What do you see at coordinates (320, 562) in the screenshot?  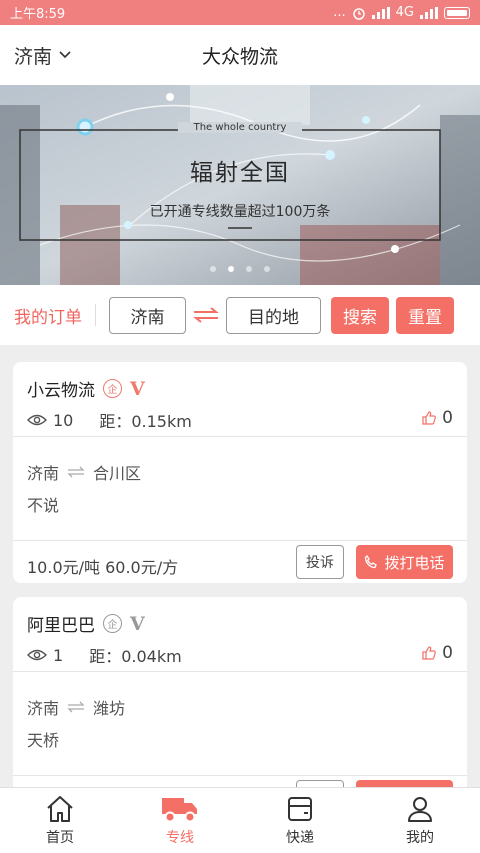 I see `complain-button: 投诉` at bounding box center [320, 562].